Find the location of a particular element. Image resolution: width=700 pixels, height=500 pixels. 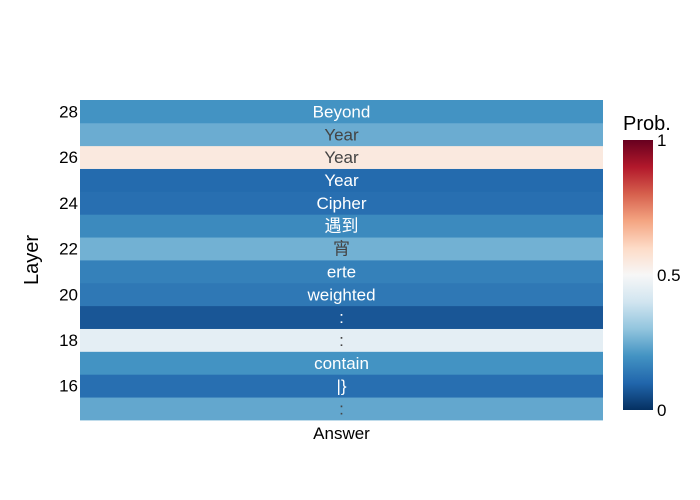

cell-label-layer-21: erte is located at coordinates (341, 271).